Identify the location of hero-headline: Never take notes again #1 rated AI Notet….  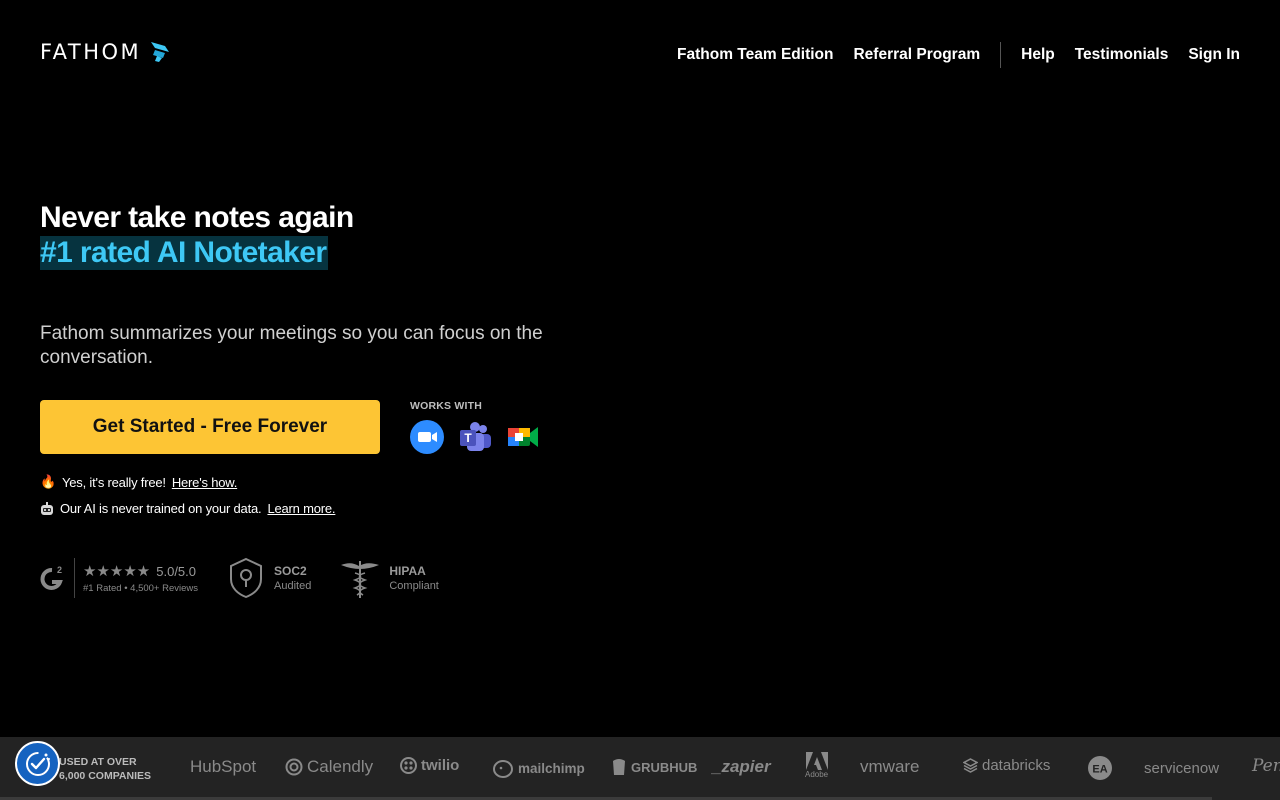
(310, 235).